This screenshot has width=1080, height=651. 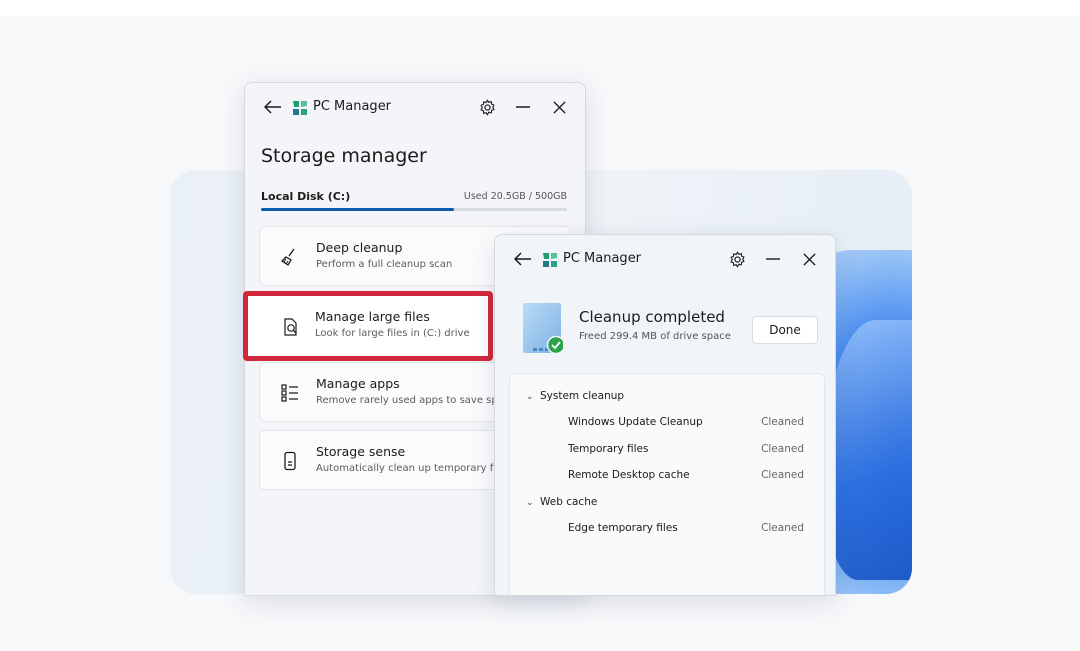 What do you see at coordinates (785, 330) in the screenshot?
I see `done-button: Done` at bounding box center [785, 330].